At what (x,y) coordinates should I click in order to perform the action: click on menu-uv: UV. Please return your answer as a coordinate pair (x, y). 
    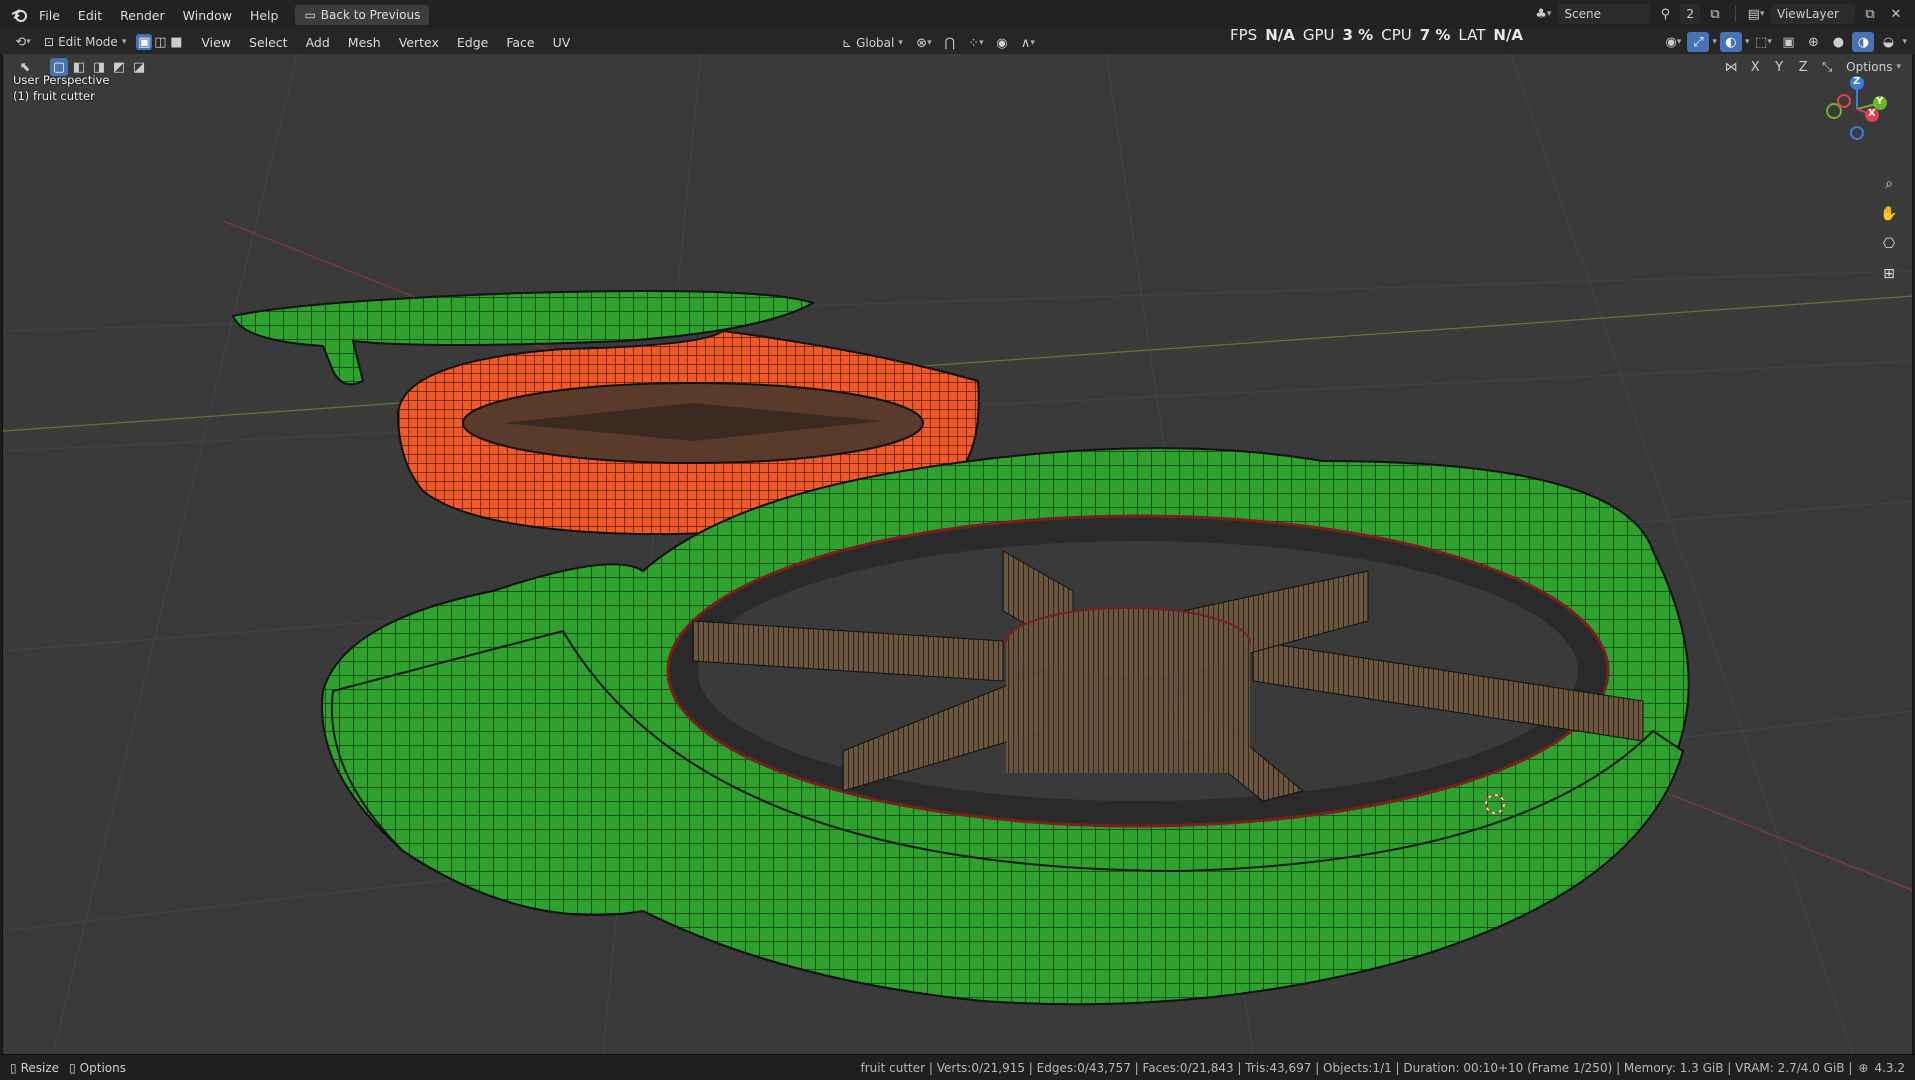
    Looking at the image, I should click on (562, 42).